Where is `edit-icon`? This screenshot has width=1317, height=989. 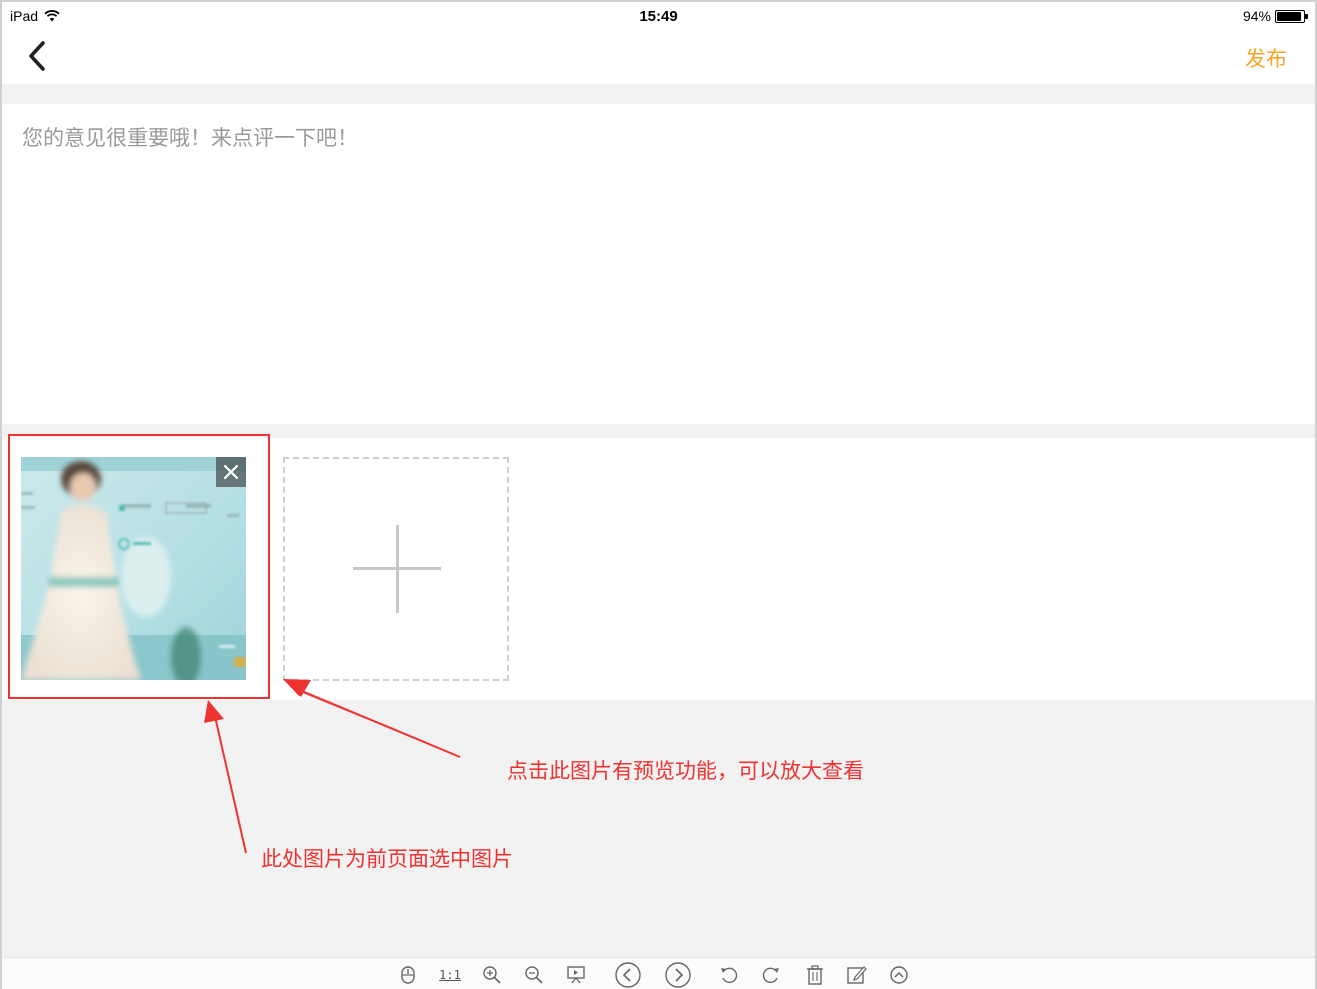 edit-icon is located at coordinates (857, 975).